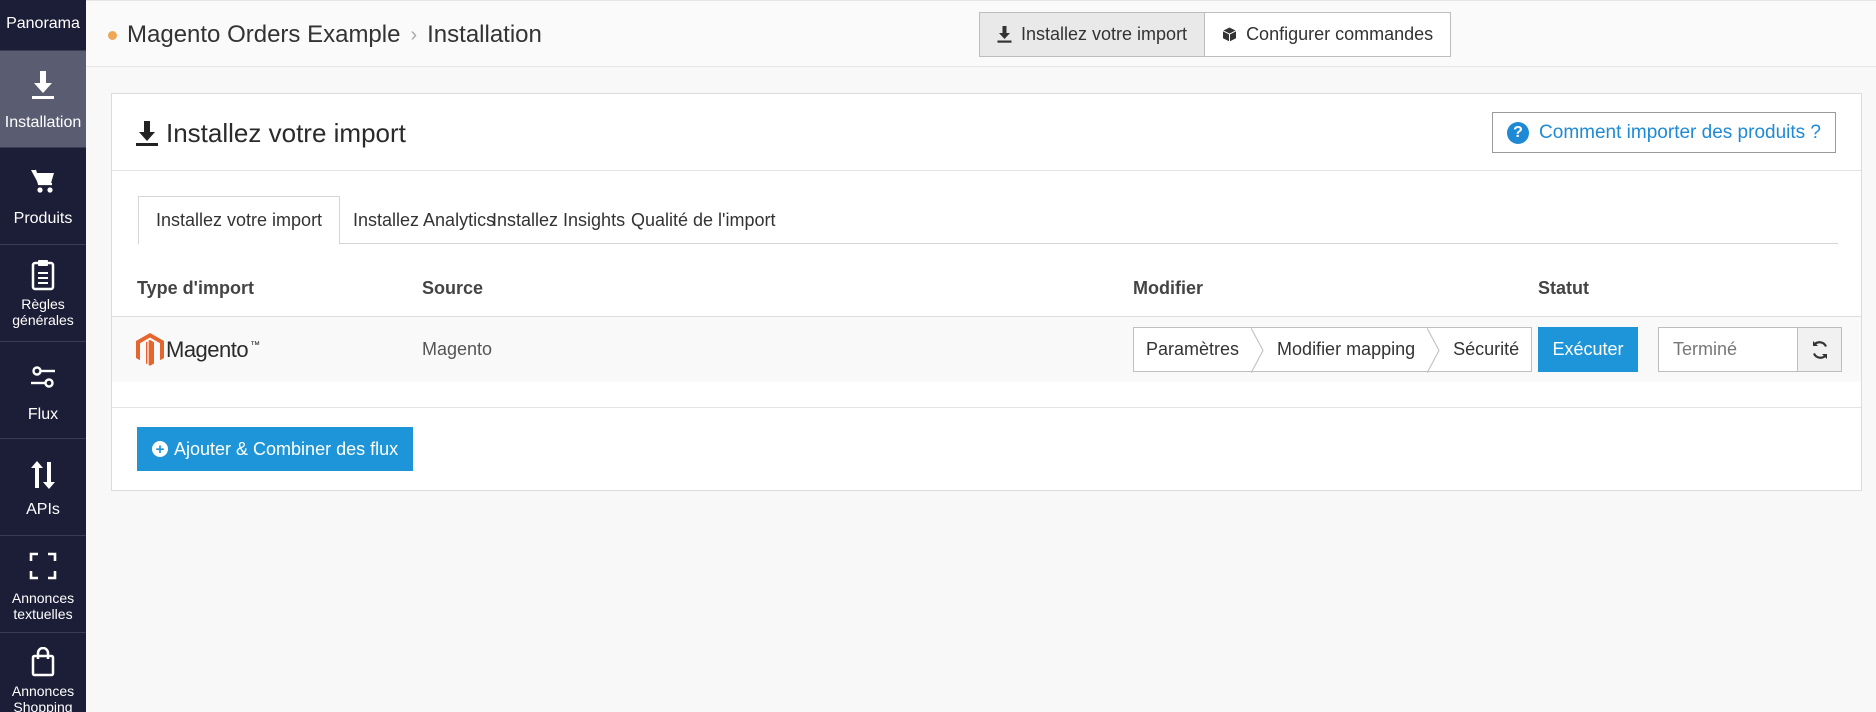 Image resolution: width=1876 pixels, height=712 pixels. Describe the element at coordinates (1340, 34) in the screenshot. I see `configure-orders-label: Configurer commandes` at that location.